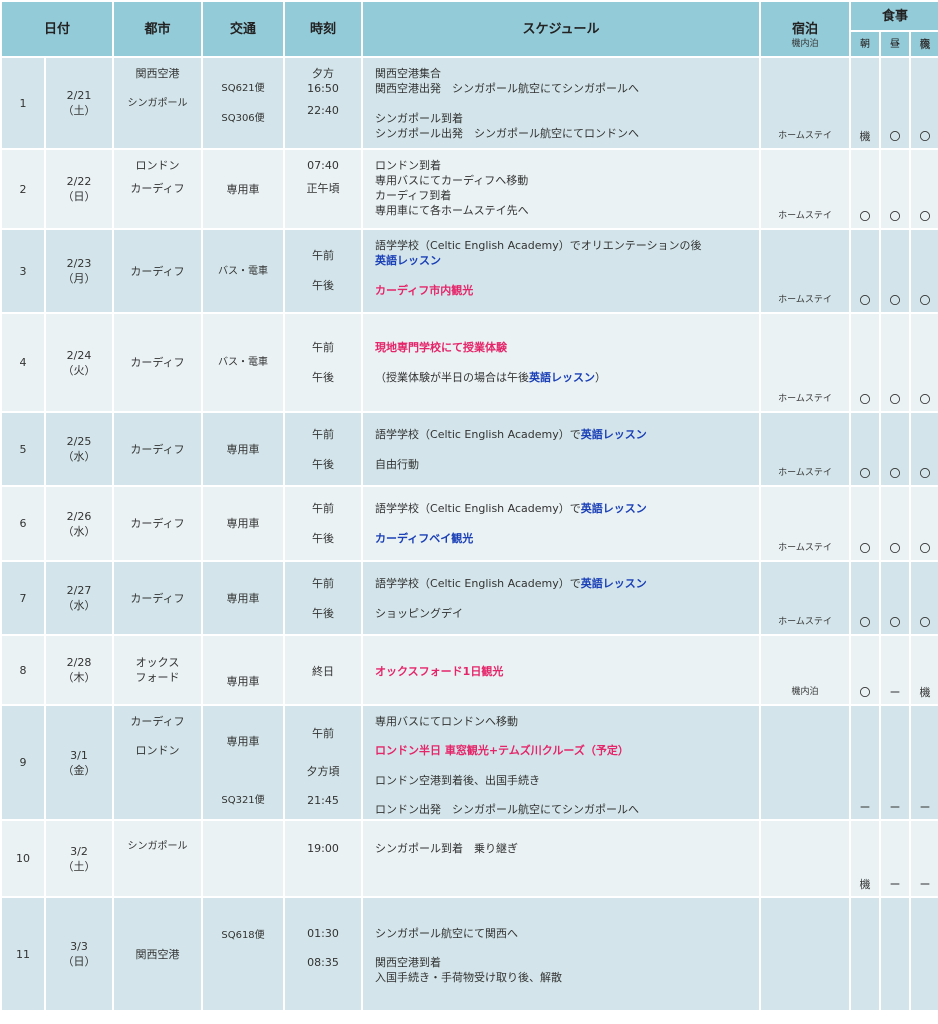  I want to click on schedule-line: シンガポール出発 シンガポール航空にてロンドンへ, so click(507, 133).